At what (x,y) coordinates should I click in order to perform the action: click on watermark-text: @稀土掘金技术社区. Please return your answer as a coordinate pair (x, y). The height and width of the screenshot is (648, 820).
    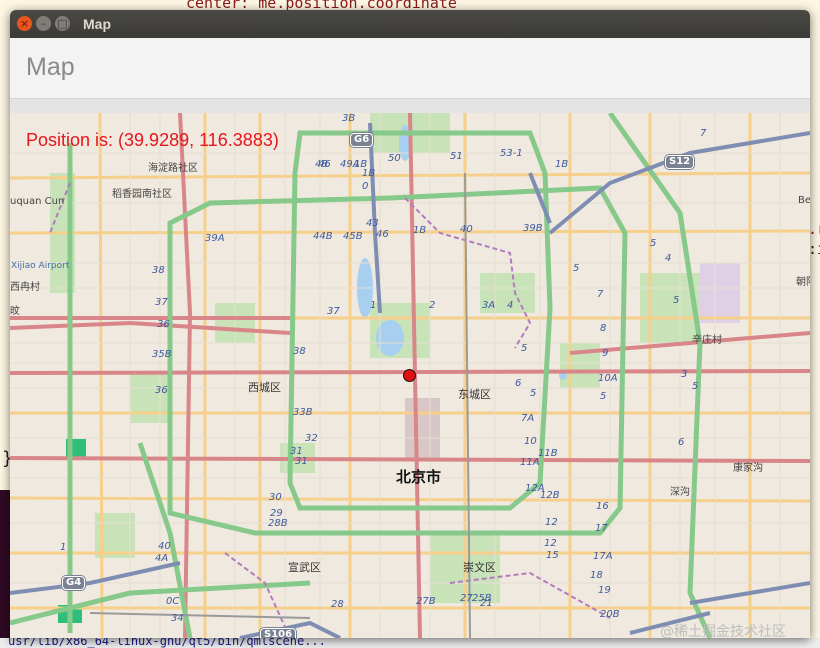
    Looking at the image, I should click on (723, 631).